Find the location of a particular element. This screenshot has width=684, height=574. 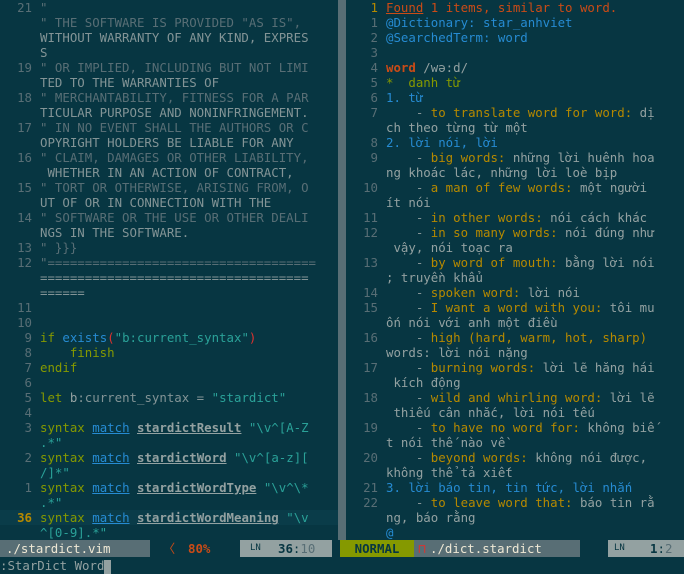

editor-line: 0WITHOUT WARRANTY OF ANY KIND, EXPRES is located at coordinates (169, 37).